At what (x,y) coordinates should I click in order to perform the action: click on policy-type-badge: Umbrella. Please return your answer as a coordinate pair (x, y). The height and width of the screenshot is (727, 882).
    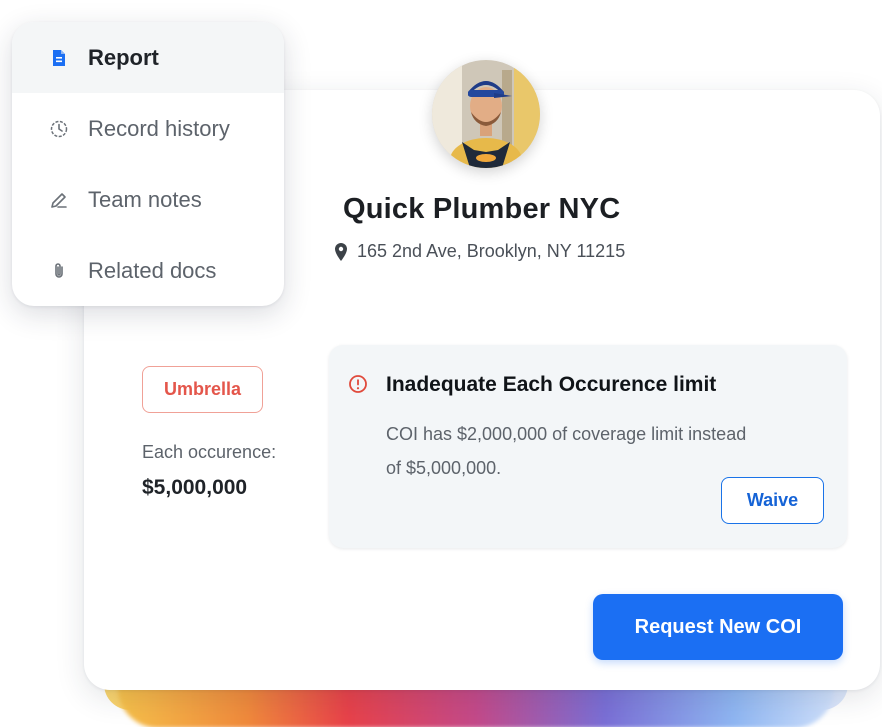
    Looking at the image, I should click on (202, 389).